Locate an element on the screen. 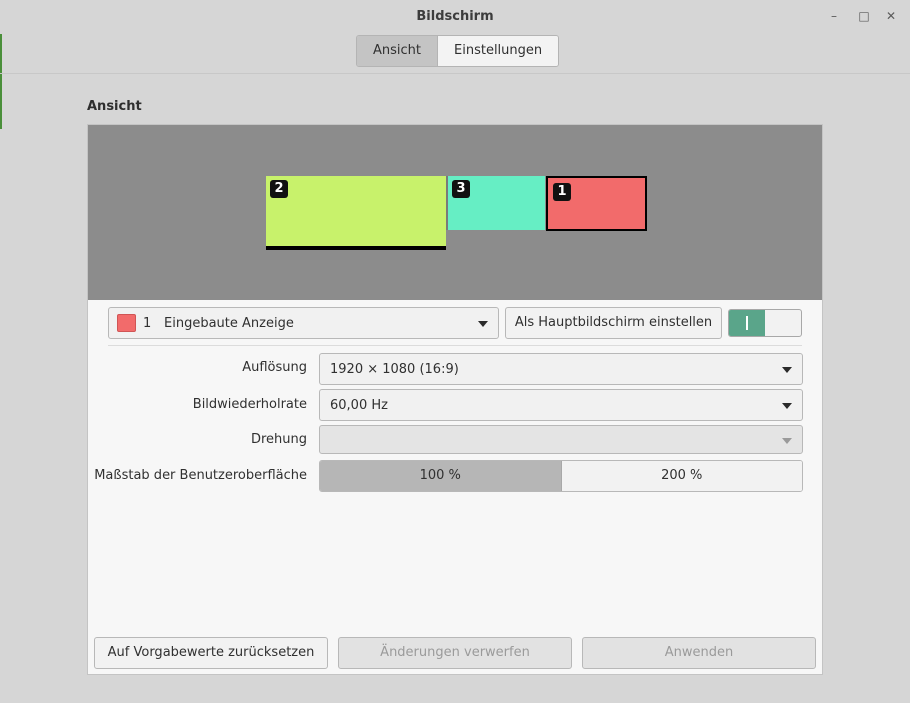  monitor-color-swatch is located at coordinates (126, 323).